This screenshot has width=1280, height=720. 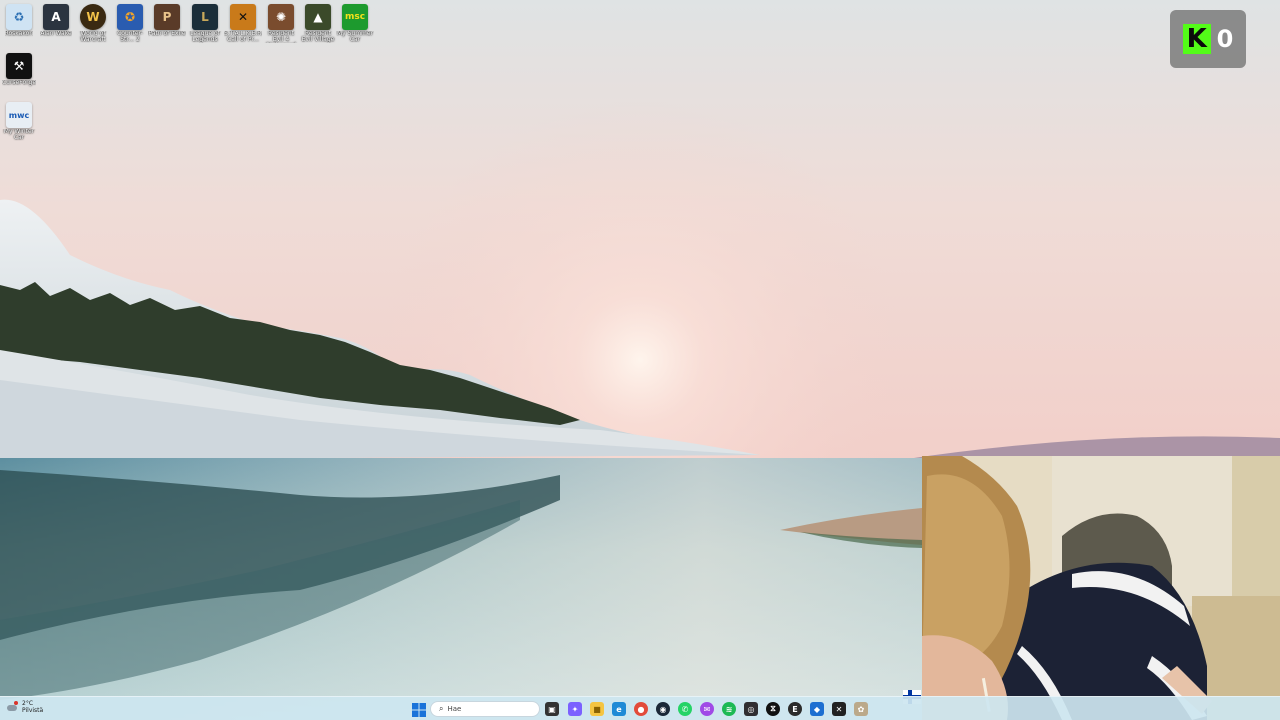 What do you see at coordinates (839, 709) in the screenshot?
I see `app-x-icon: ✕` at bounding box center [839, 709].